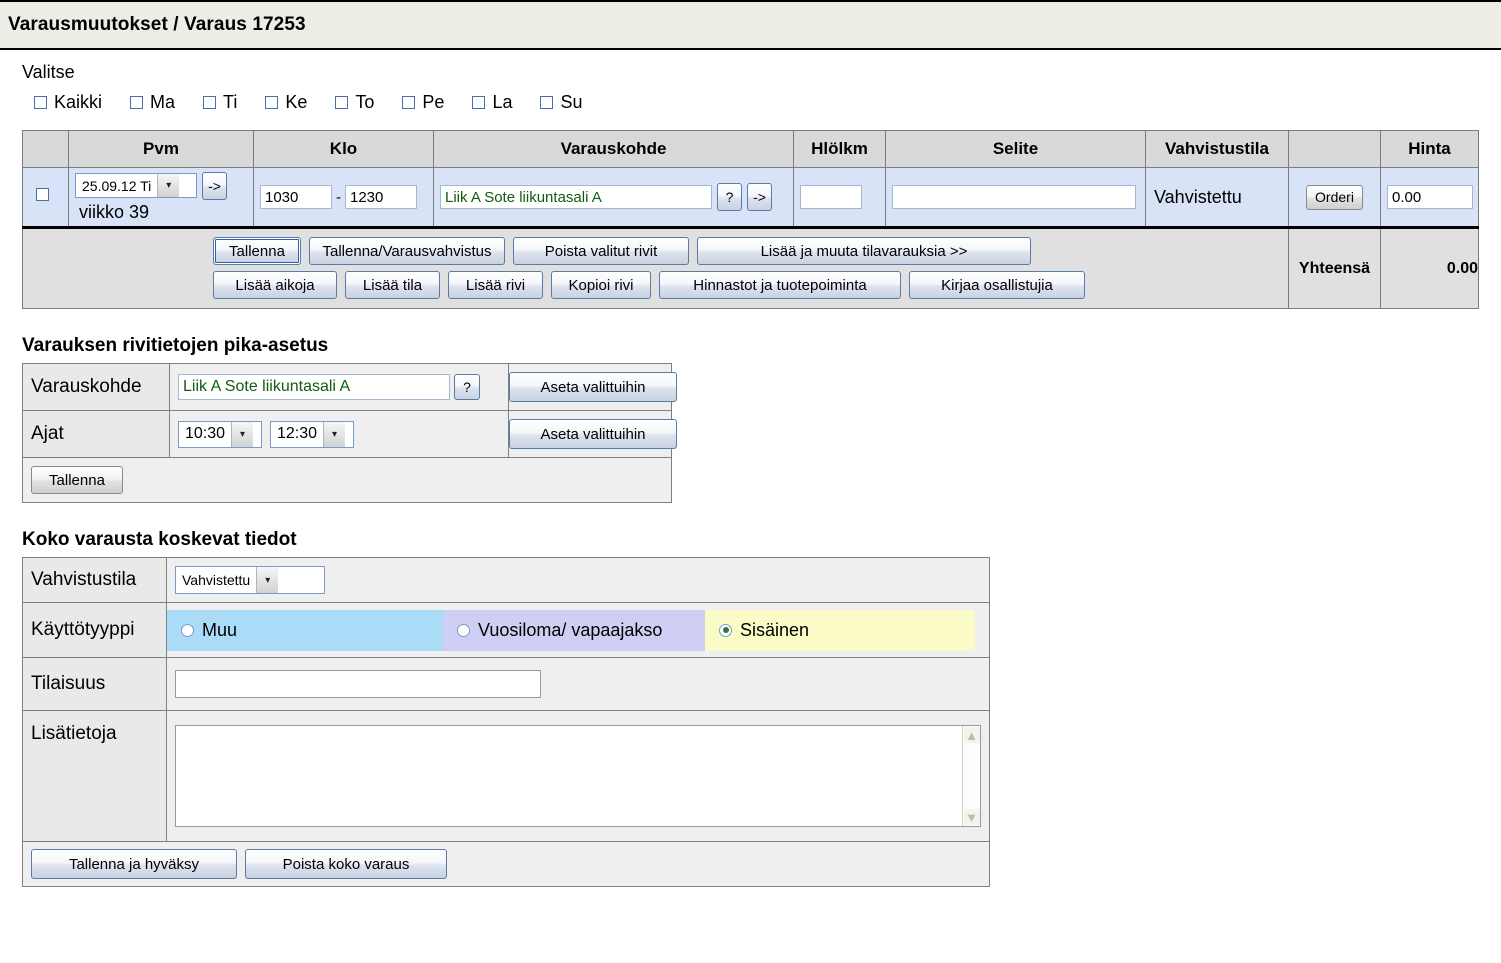 Image resolution: width=1501 pixels, height=963 pixels. Describe the element at coordinates (96, 387) in the screenshot. I see `quickset-resource-label: Varauskohde` at that location.